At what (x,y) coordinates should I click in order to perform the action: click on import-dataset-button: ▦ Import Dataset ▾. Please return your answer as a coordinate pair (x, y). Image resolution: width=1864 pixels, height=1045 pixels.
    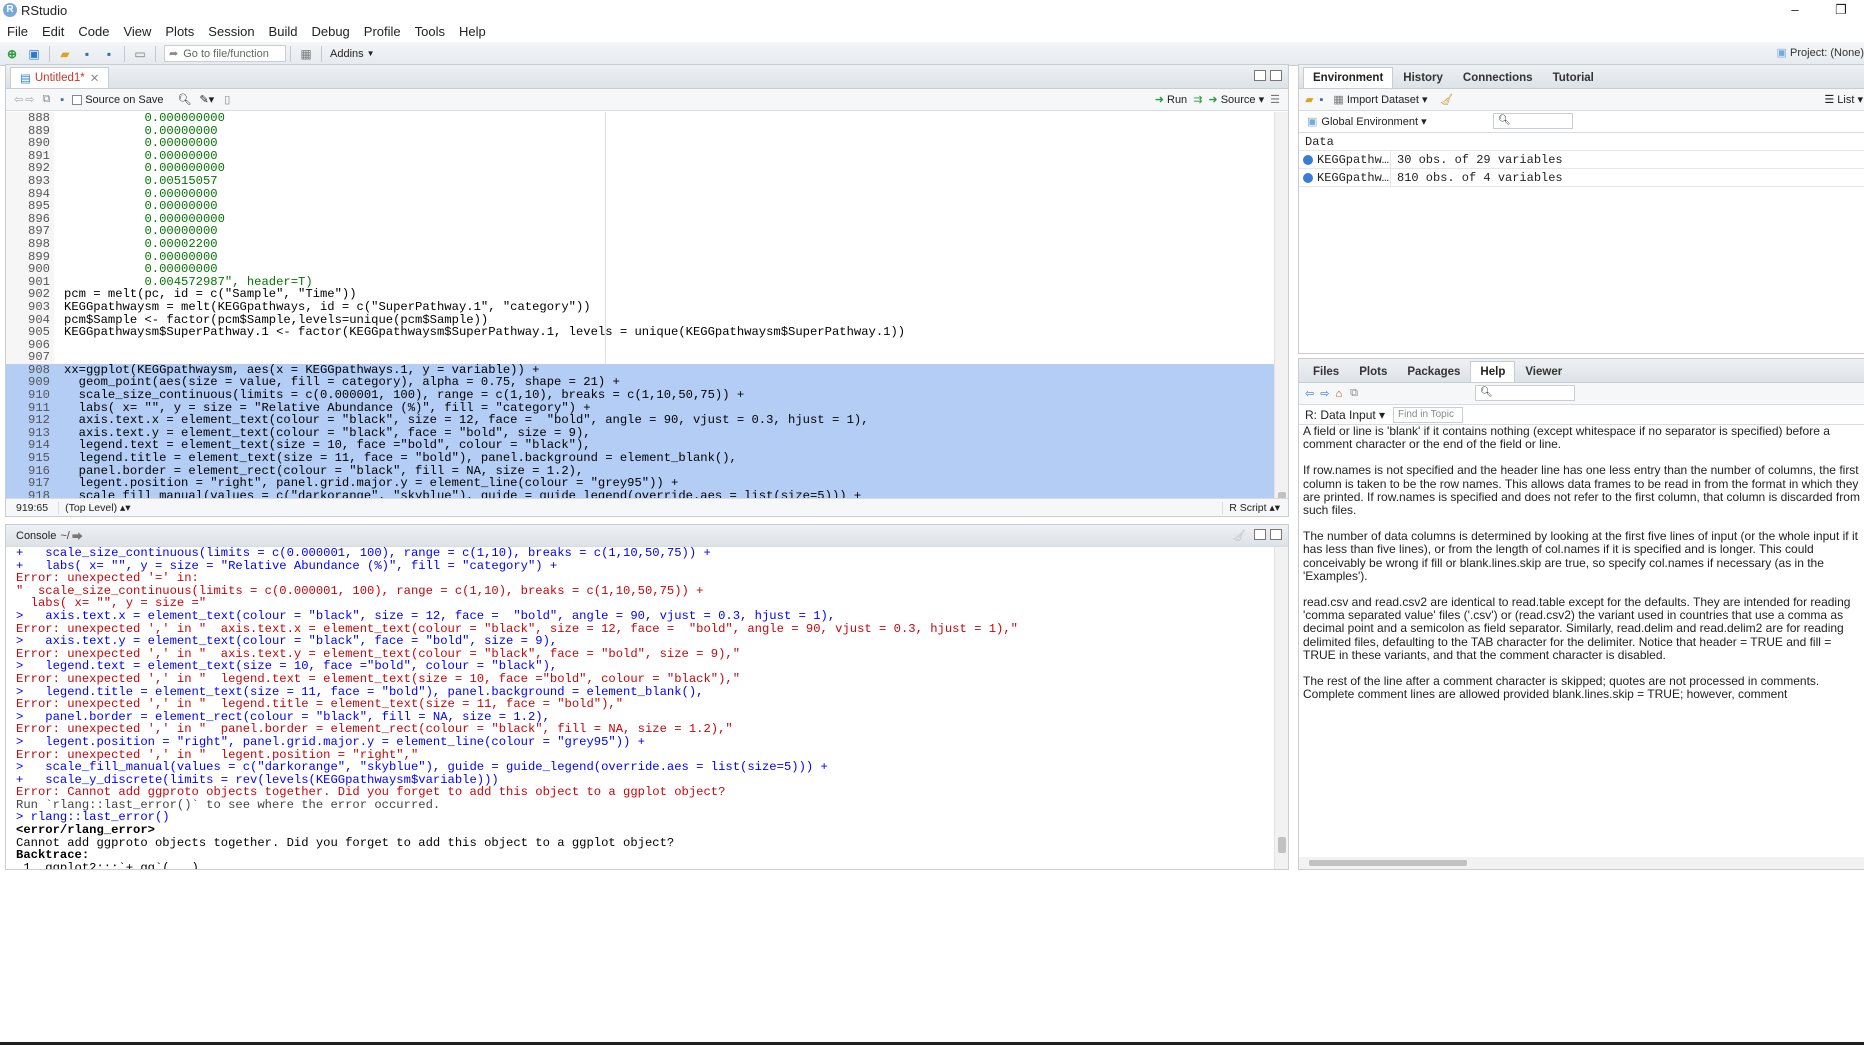
    Looking at the image, I should click on (1380, 99).